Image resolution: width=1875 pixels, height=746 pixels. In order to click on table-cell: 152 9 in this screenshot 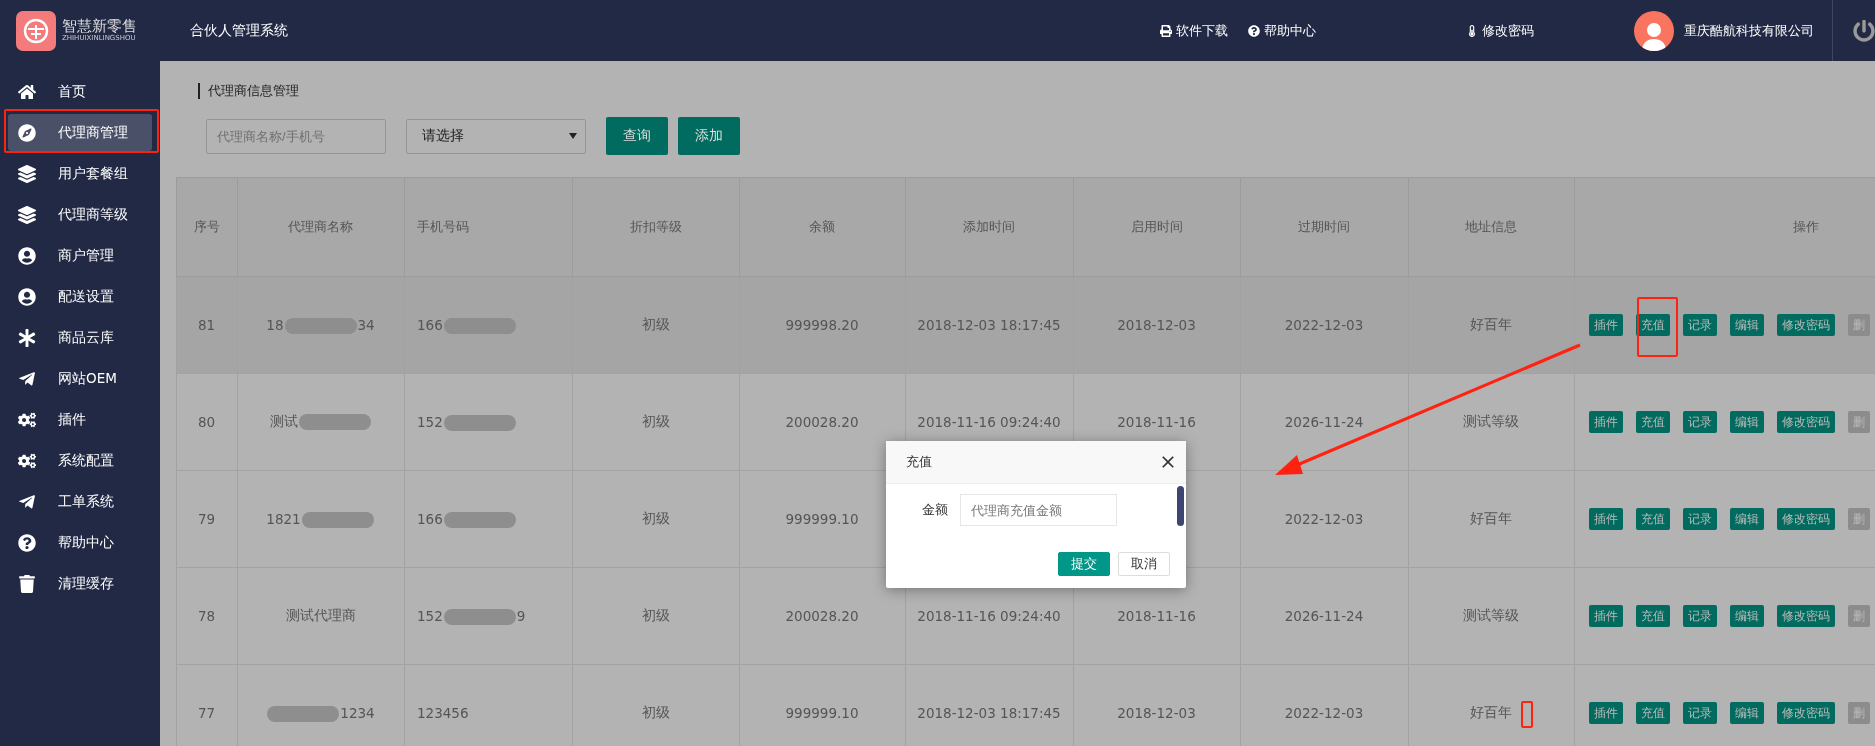, I will do `click(488, 616)`.